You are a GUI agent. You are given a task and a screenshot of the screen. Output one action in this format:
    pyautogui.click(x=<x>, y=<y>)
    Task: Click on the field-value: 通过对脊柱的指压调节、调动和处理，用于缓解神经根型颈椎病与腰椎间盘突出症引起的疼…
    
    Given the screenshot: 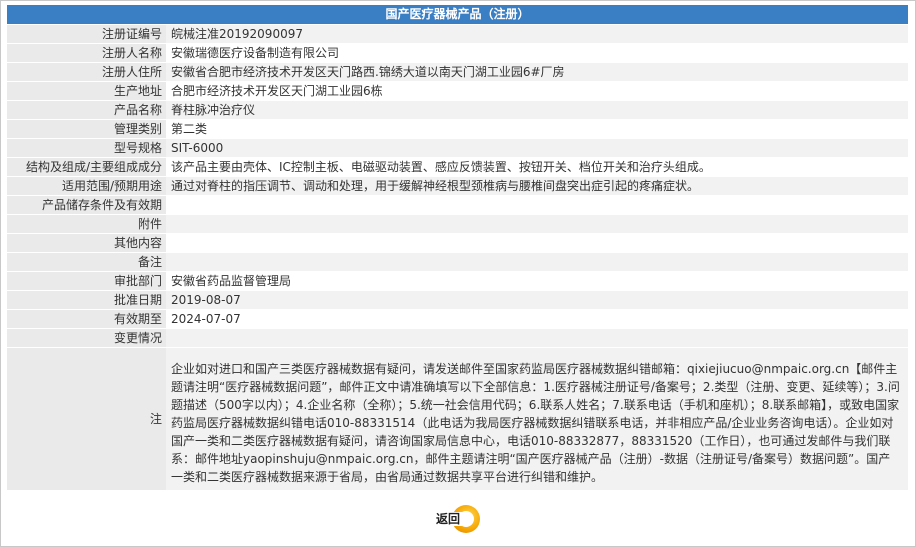 What is the action you would take?
    pyautogui.click(x=537, y=186)
    